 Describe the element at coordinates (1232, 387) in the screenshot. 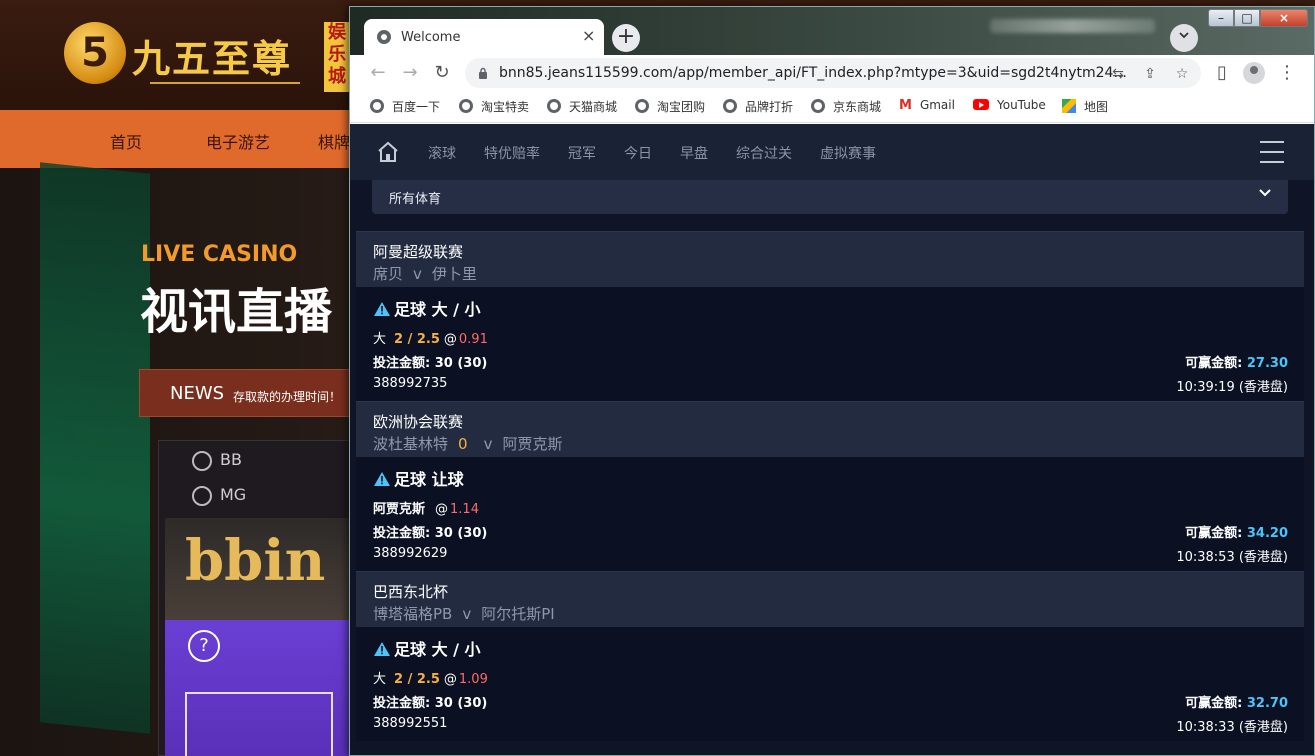

I see `bet-time: 10:39:19 (香港盘)` at that location.